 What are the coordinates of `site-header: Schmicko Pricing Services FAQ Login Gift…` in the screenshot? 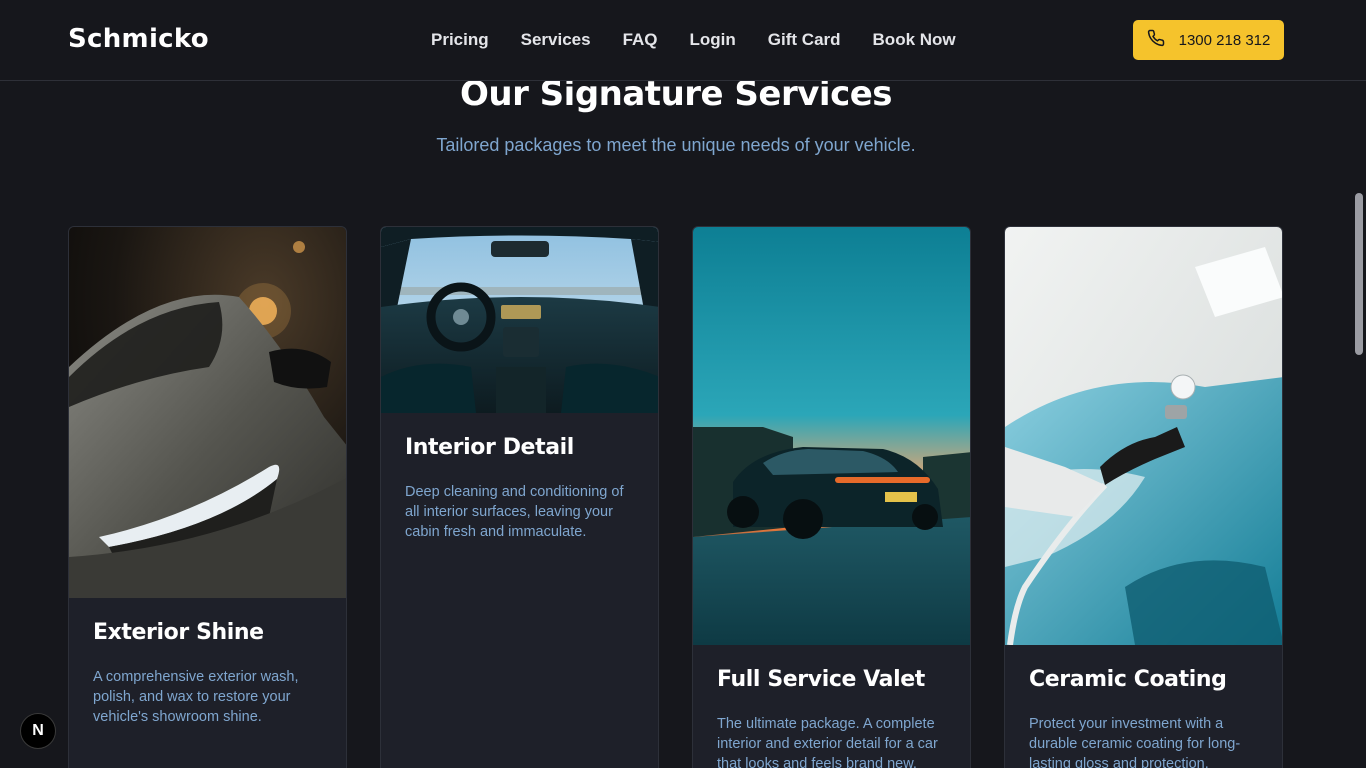 It's located at (683, 40).